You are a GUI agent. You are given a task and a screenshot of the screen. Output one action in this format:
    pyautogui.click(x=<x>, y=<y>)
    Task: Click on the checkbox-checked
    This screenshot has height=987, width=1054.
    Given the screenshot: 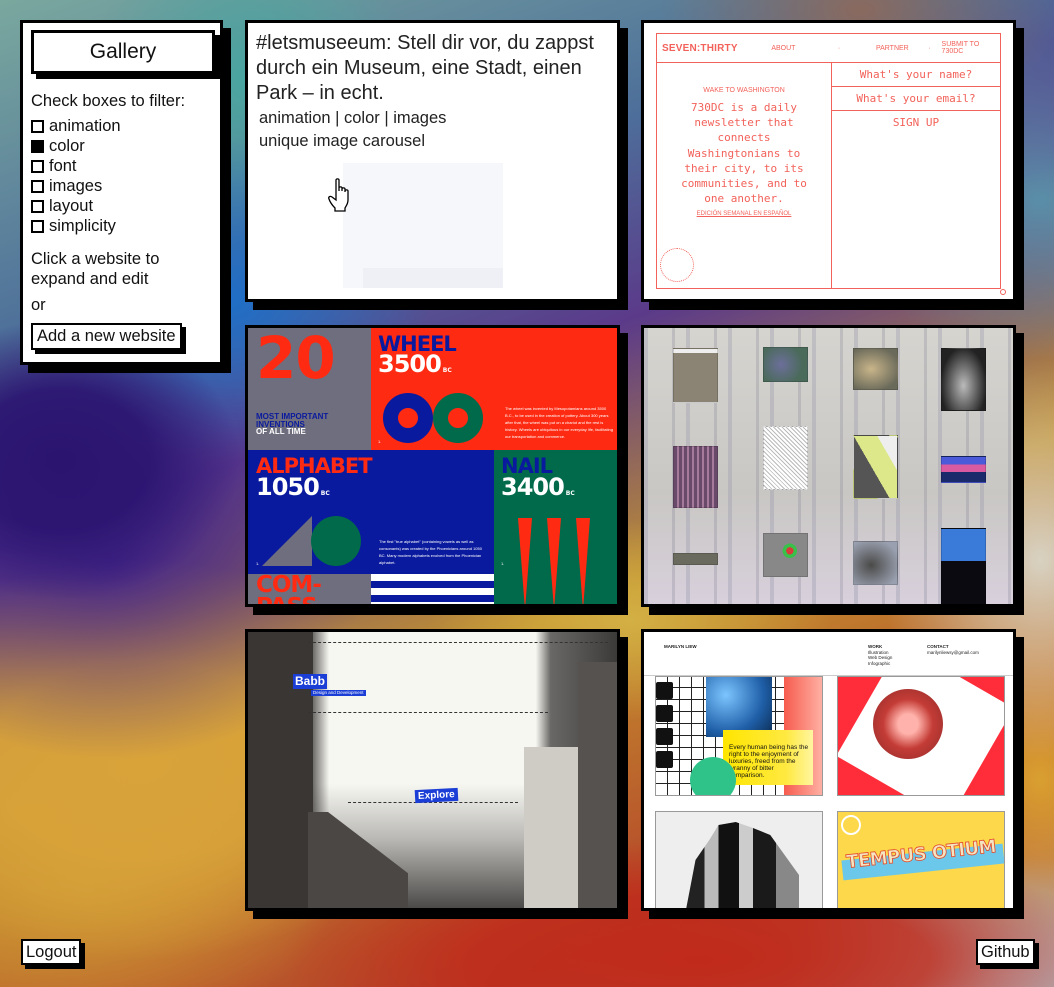 What is the action you would take?
    pyautogui.click(x=37, y=146)
    